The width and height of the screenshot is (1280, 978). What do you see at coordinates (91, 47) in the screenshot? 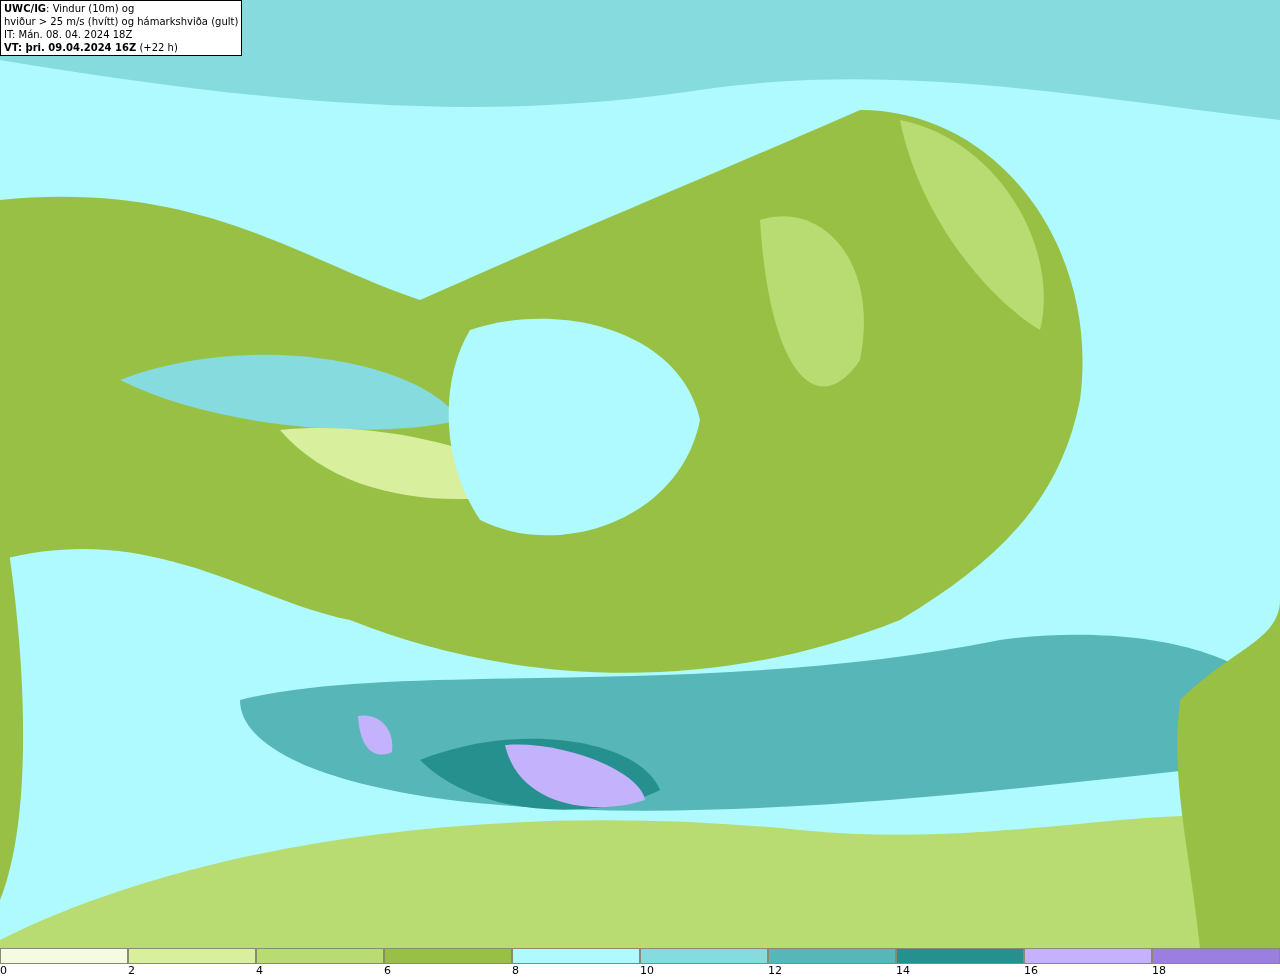
I see `caption-line: VT: þri. 09.04.2024 16Z (+22 h)` at bounding box center [91, 47].